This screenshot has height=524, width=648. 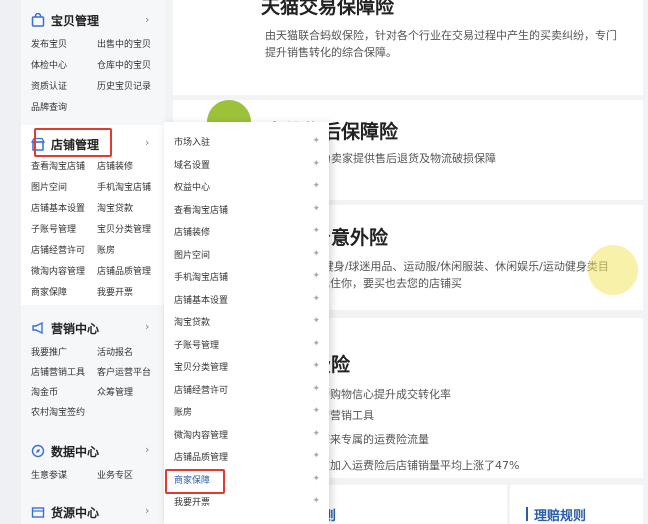 I want to click on link-business-zone: 业务专区, so click(x=115, y=474).